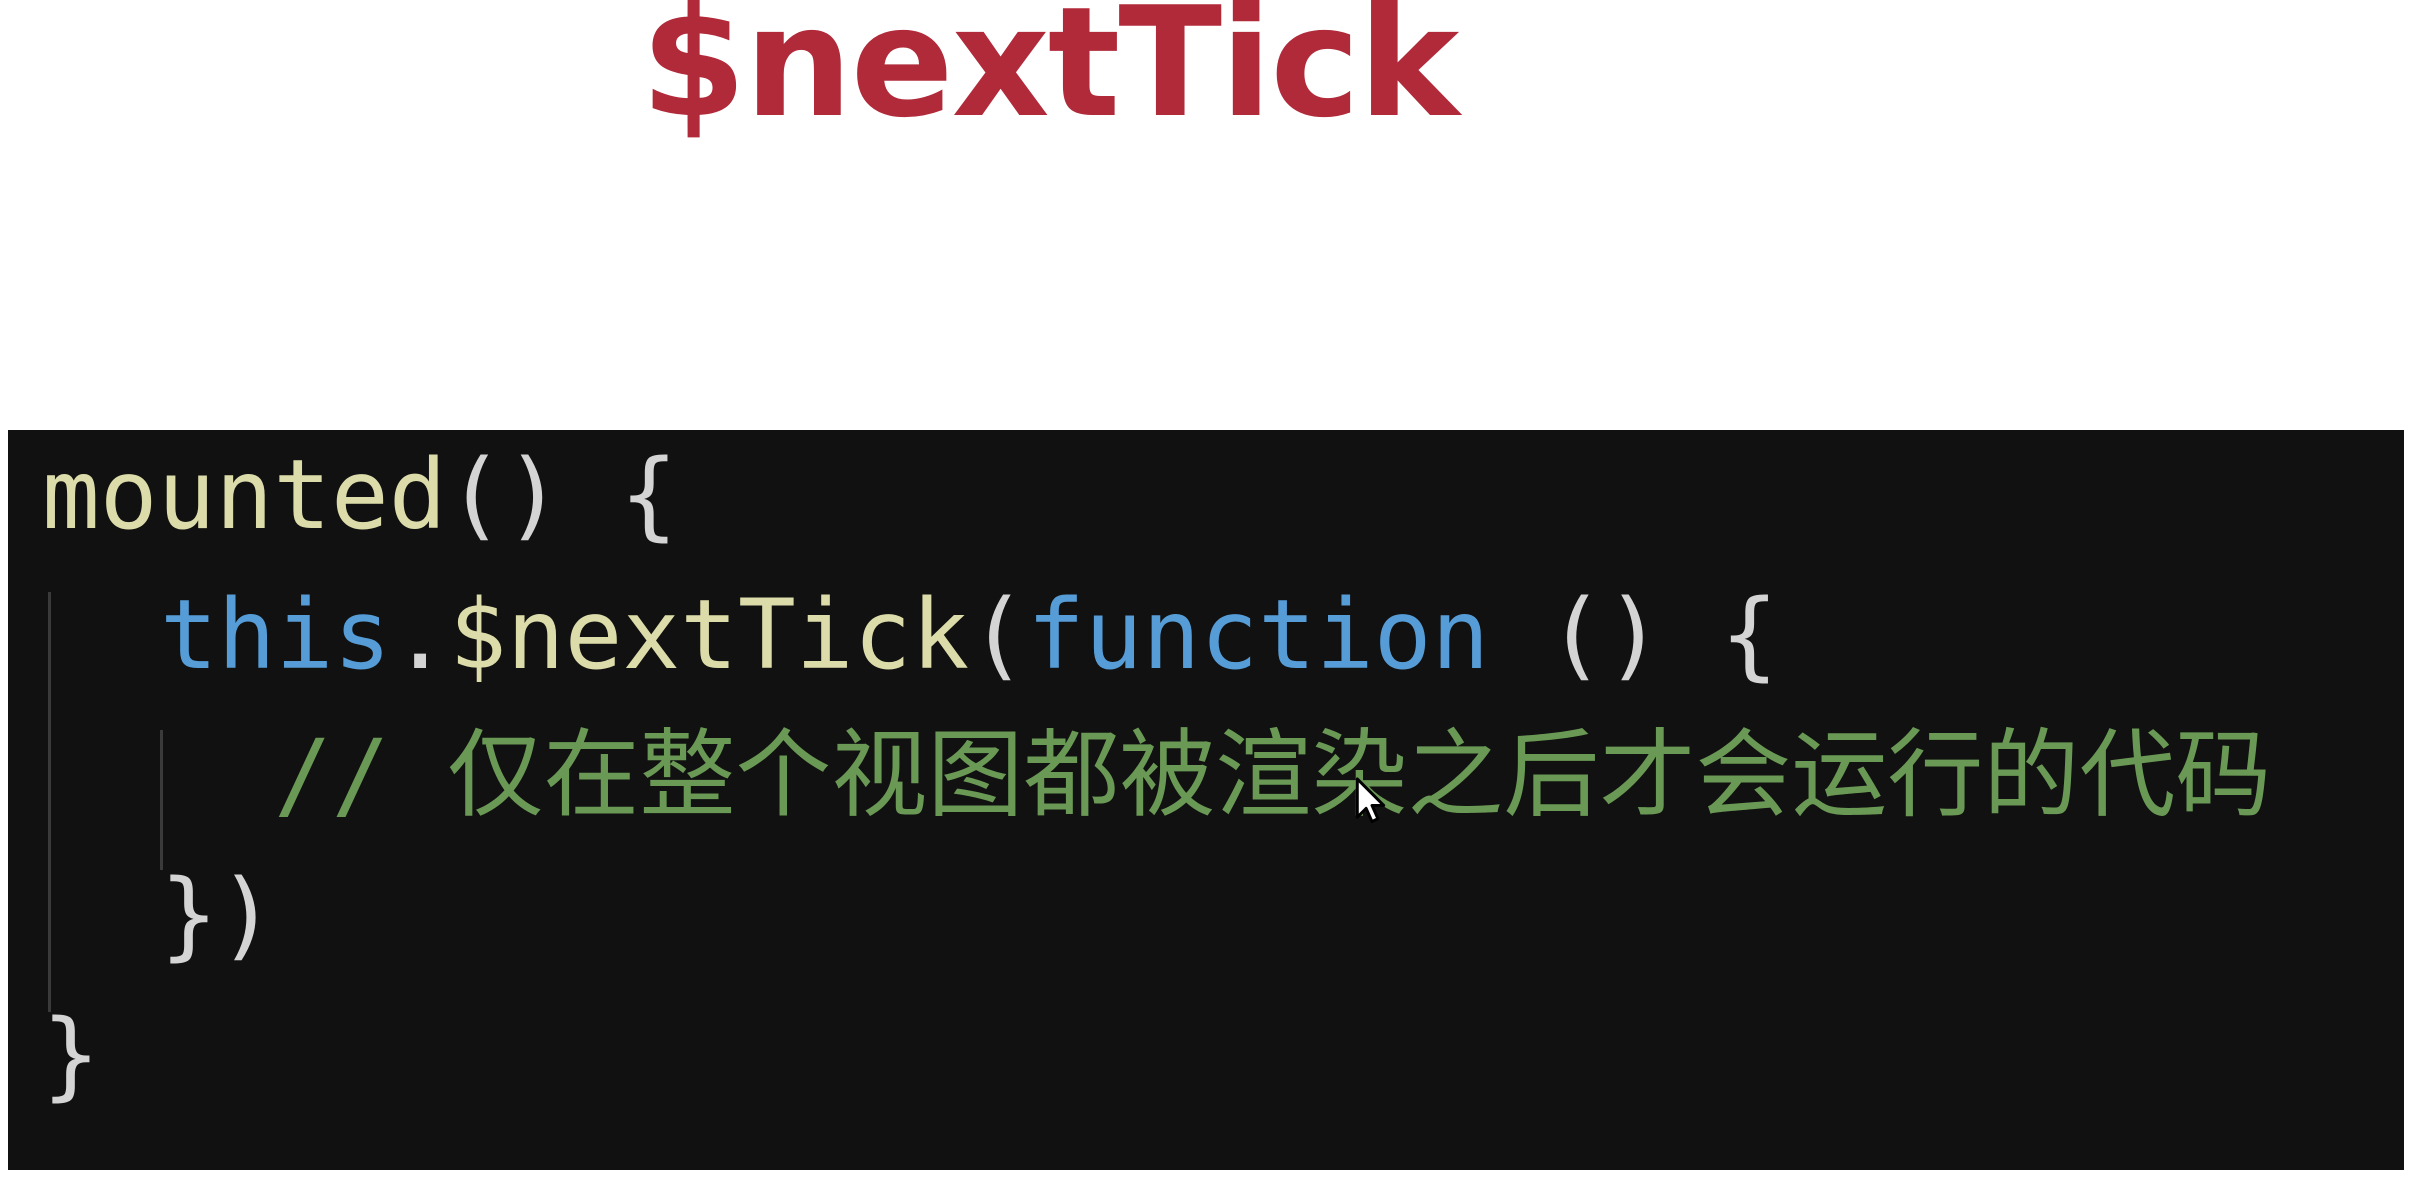 This screenshot has height=1204, width=2418. Describe the element at coordinates (244, 495) in the screenshot. I see `token-function-name: mounted` at that location.